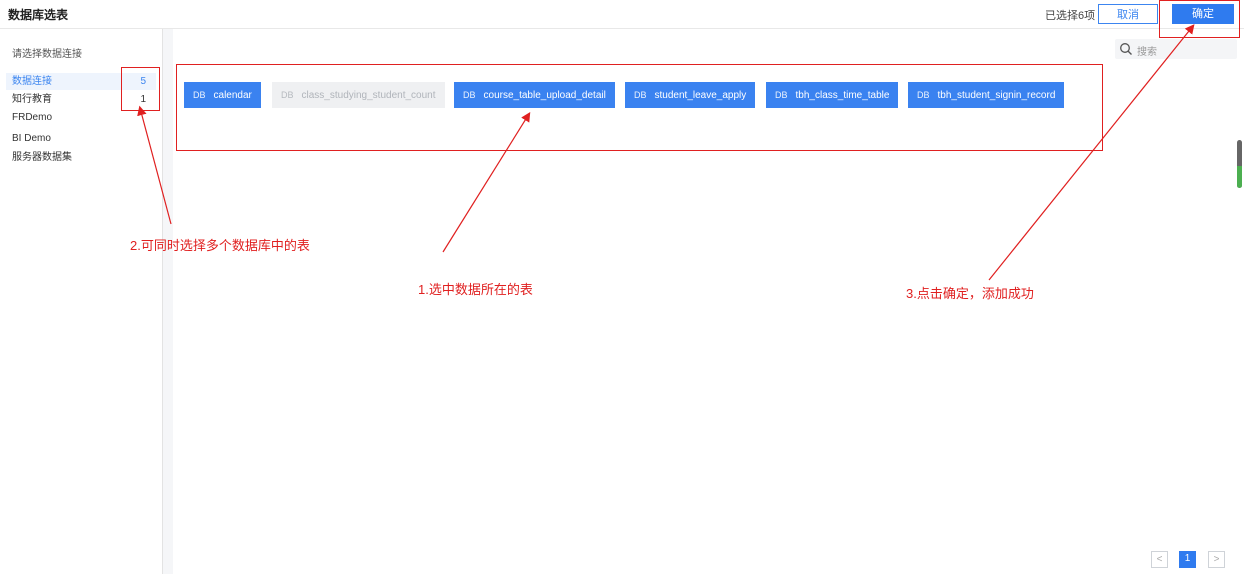  Describe the element at coordinates (970, 293) in the screenshot. I see `annotation-click-ok: 3.点击确定，添加成功` at that location.